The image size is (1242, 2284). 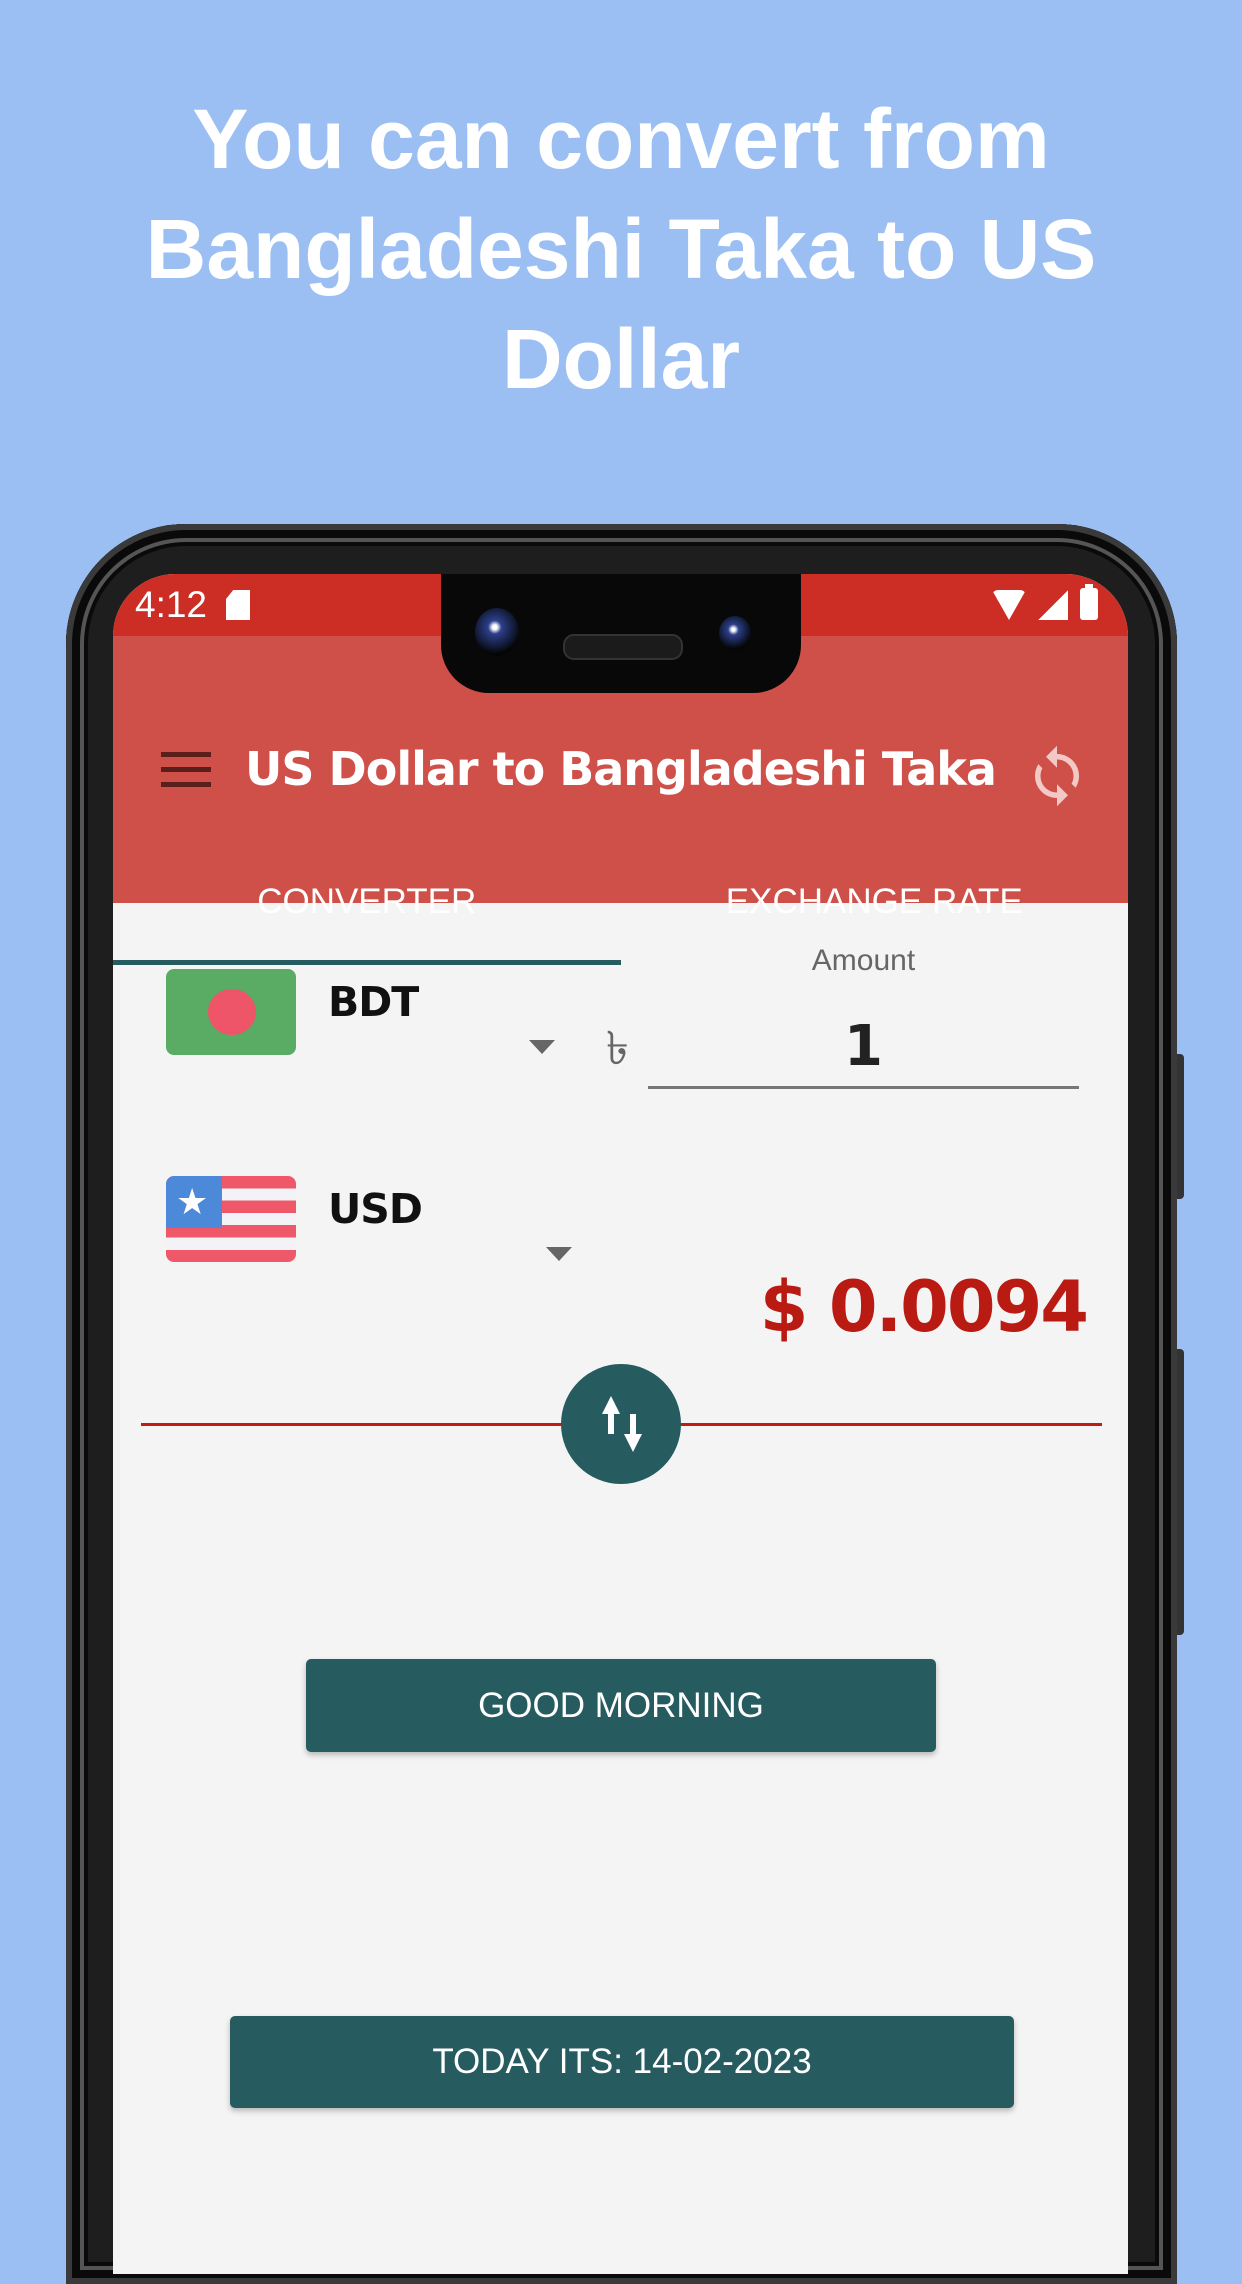 I want to click on to-dropdown-icon, so click(x=559, y=1254).